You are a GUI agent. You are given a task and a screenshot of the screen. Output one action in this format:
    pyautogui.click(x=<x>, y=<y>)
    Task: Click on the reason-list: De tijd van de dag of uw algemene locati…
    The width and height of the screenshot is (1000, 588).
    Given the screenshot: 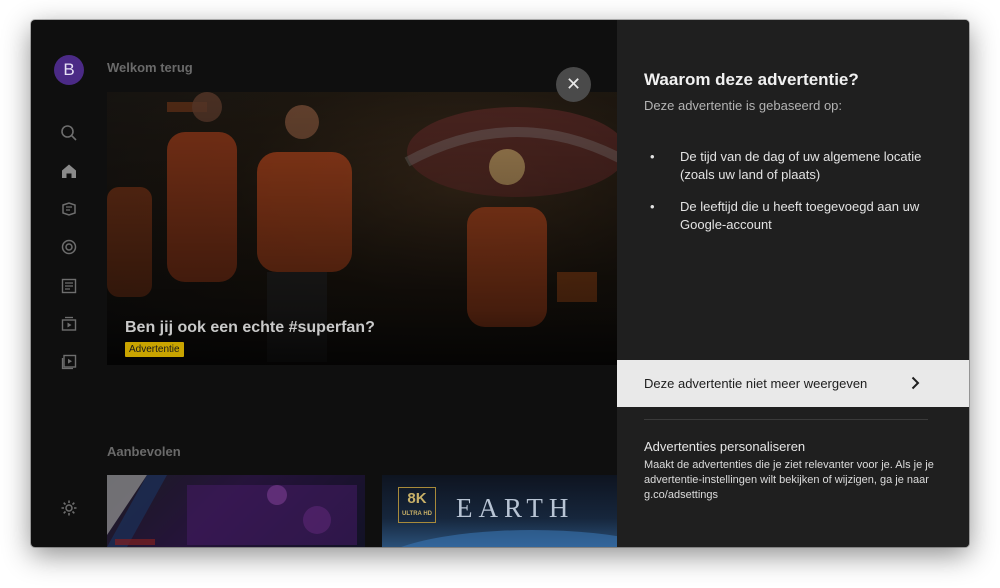 What is the action you would take?
    pyautogui.click(x=794, y=198)
    